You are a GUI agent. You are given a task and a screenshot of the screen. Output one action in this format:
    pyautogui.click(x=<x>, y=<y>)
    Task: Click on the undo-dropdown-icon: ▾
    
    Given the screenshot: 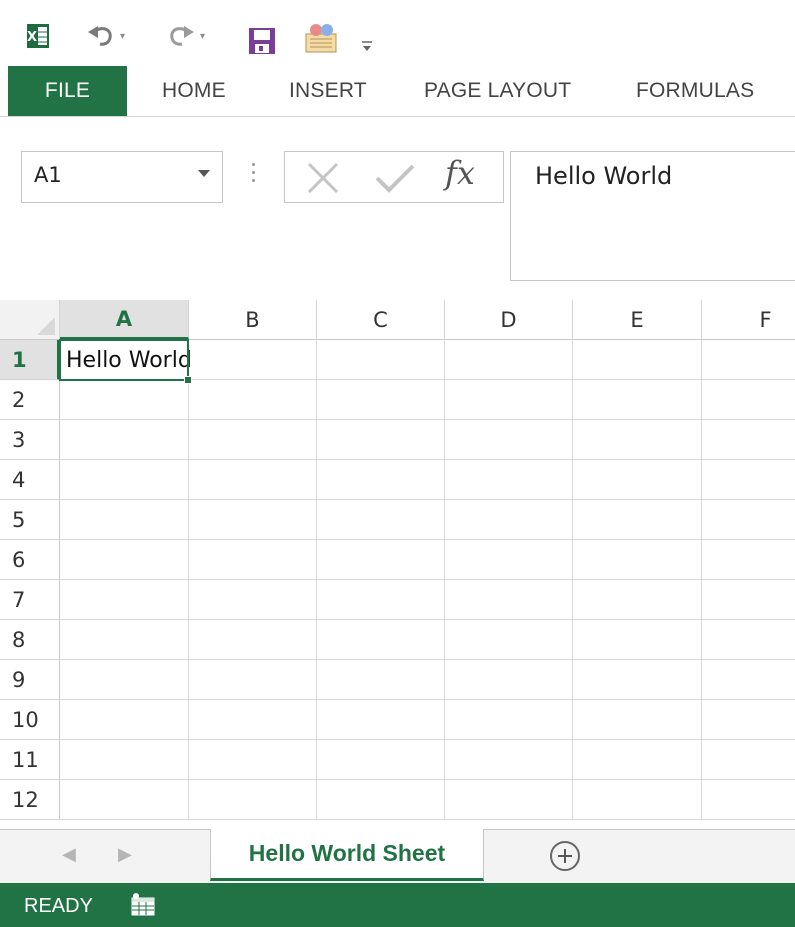 What is the action you would take?
    pyautogui.click(x=122, y=36)
    